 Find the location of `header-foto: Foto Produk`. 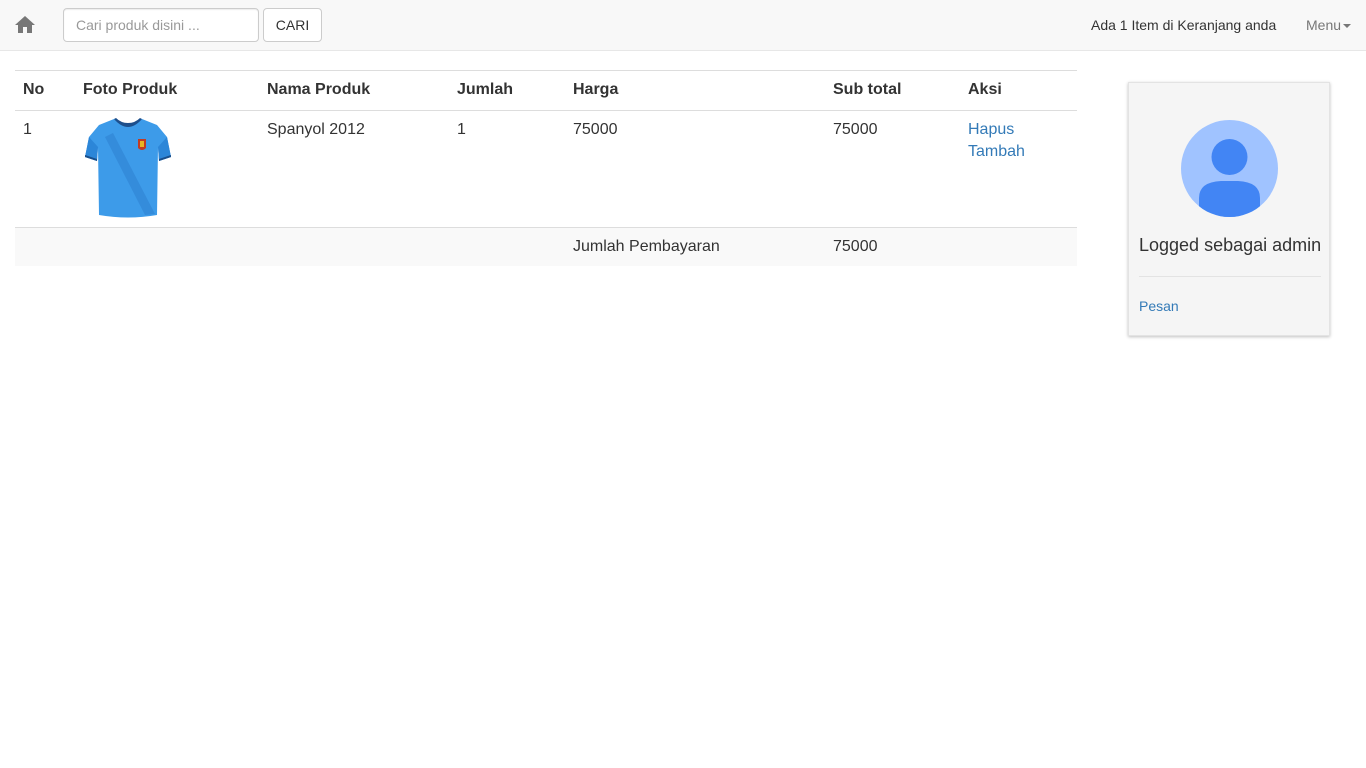

header-foto: Foto Produk is located at coordinates (167, 90).